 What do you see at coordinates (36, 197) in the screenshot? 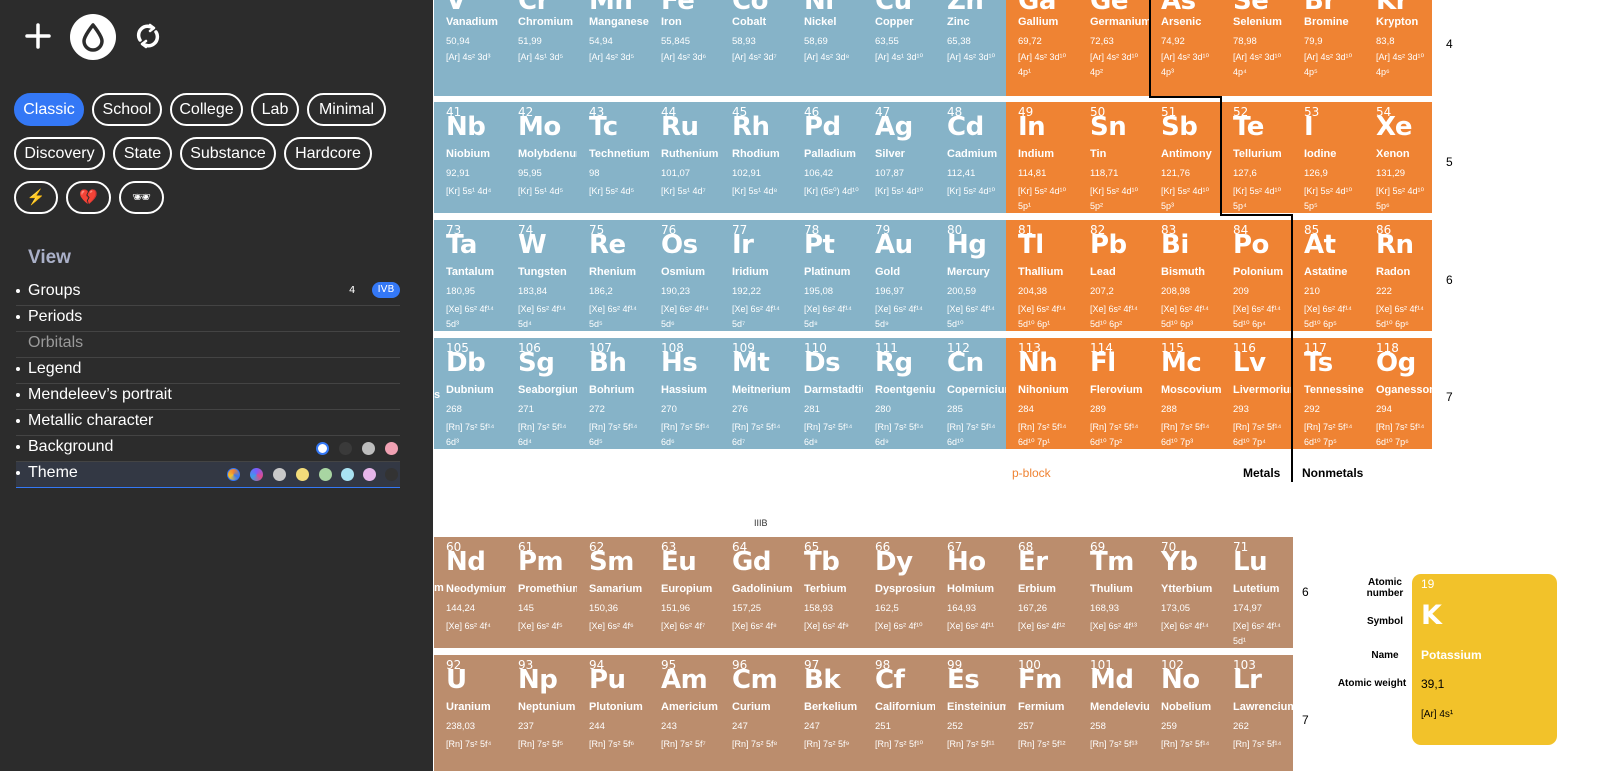
I see `lightning-mode-button: ⚡` at bounding box center [36, 197].